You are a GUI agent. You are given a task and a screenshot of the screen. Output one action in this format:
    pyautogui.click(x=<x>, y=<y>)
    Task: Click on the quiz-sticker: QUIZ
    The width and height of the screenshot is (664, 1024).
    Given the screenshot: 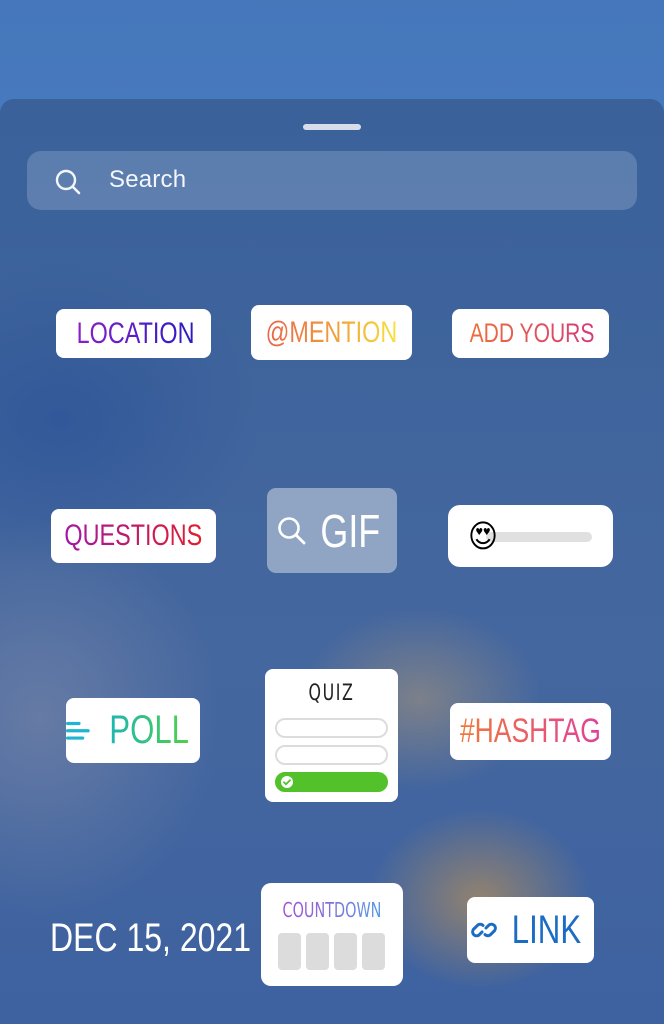 What is the action you would take?
    pyautogui.click(x=331, y=735)
    